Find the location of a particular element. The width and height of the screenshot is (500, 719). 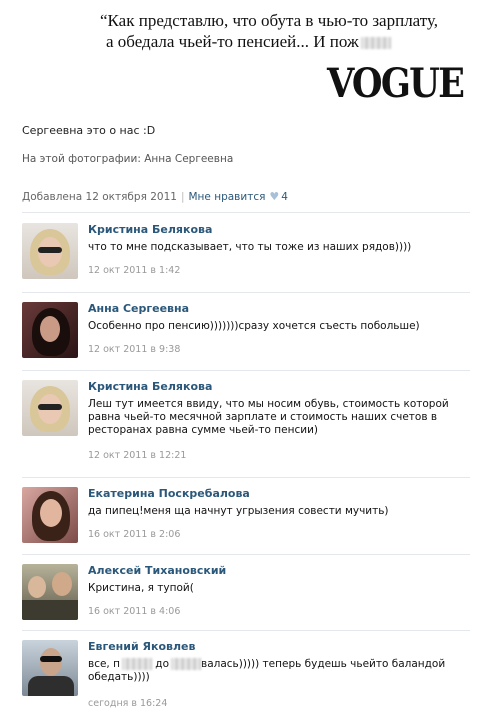

heart-icon: ♥ is located at coordinates (274, 196).